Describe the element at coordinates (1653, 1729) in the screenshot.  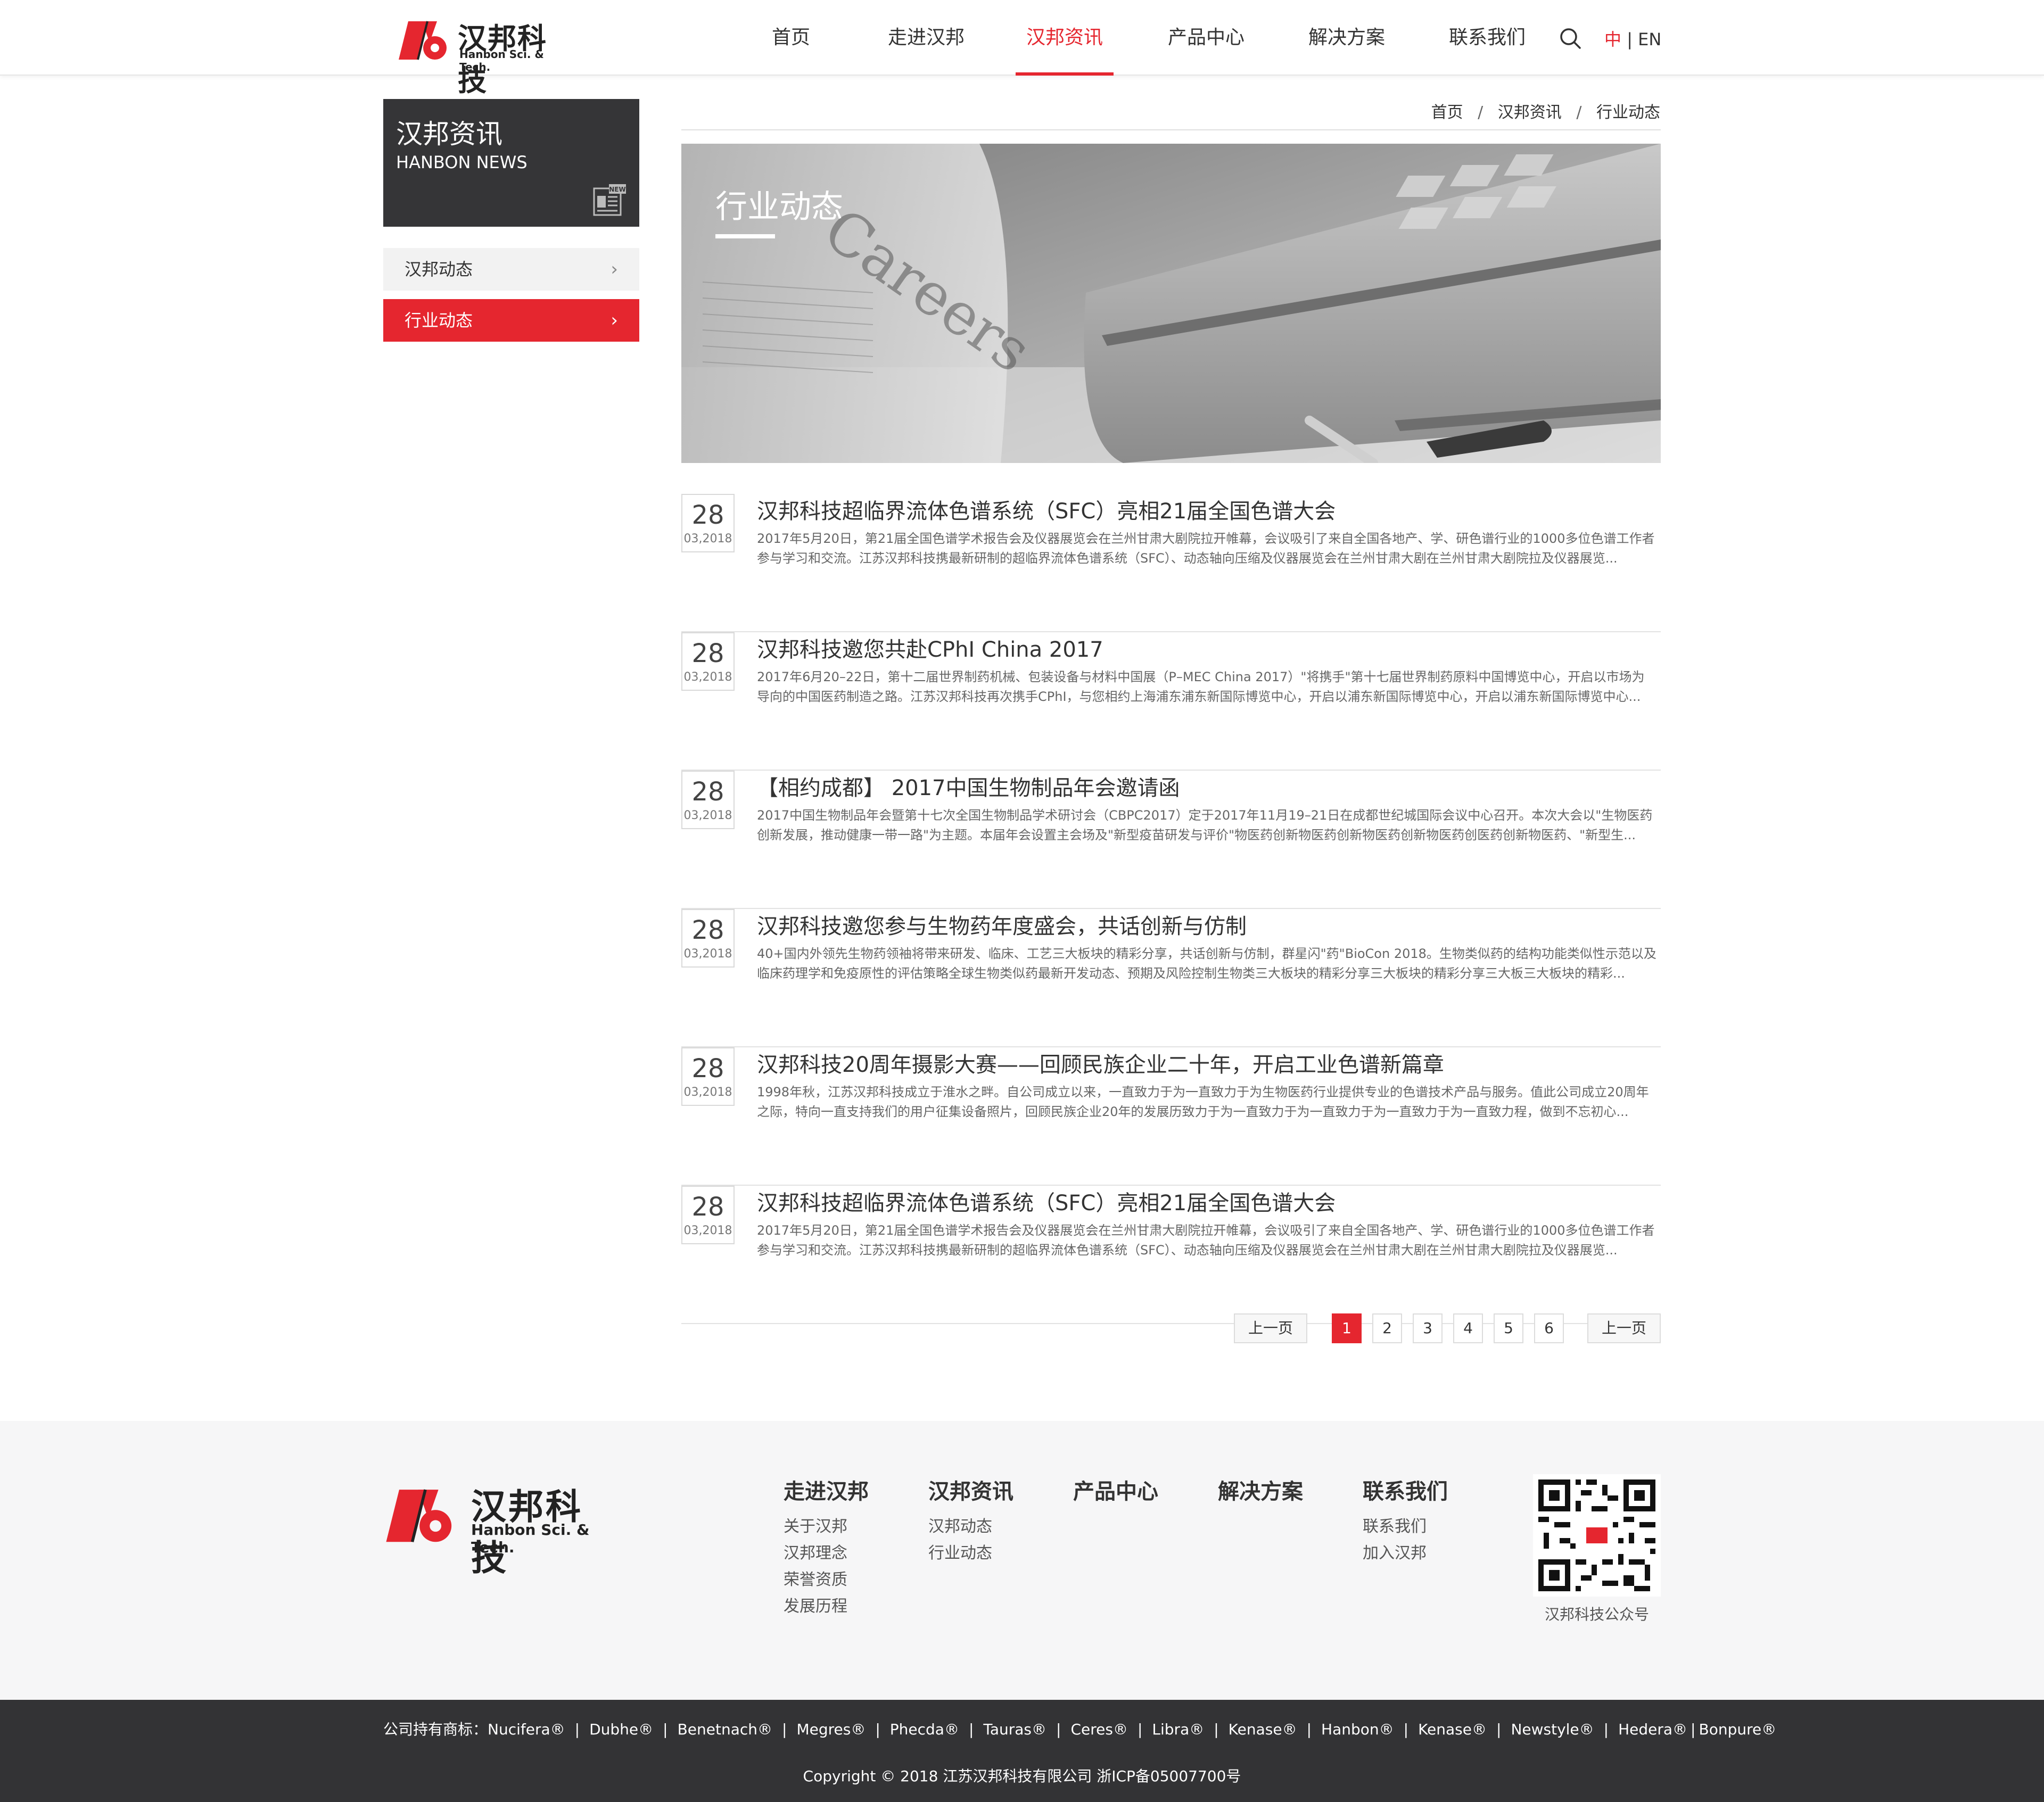
I see `trademark-item: Hedera®` at that location.